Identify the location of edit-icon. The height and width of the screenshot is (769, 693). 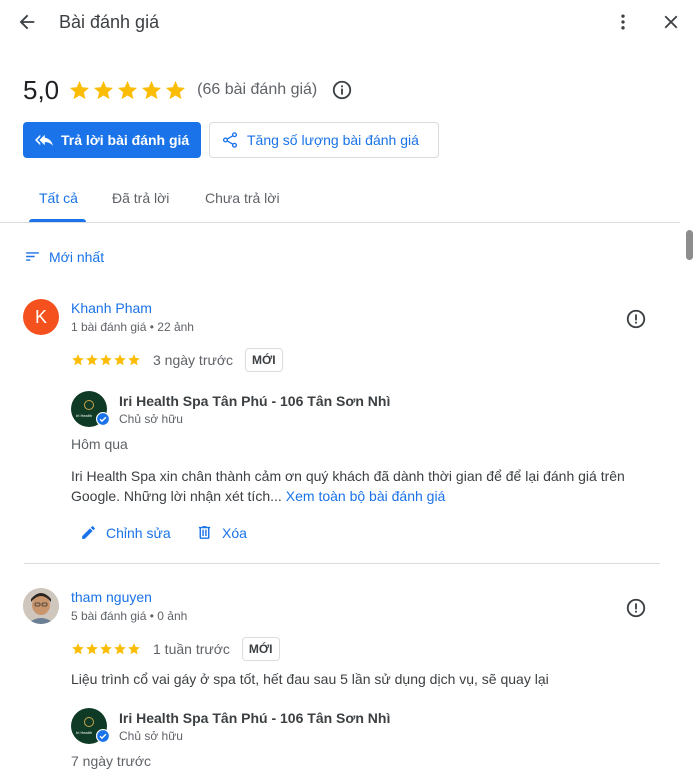
(88, 532).